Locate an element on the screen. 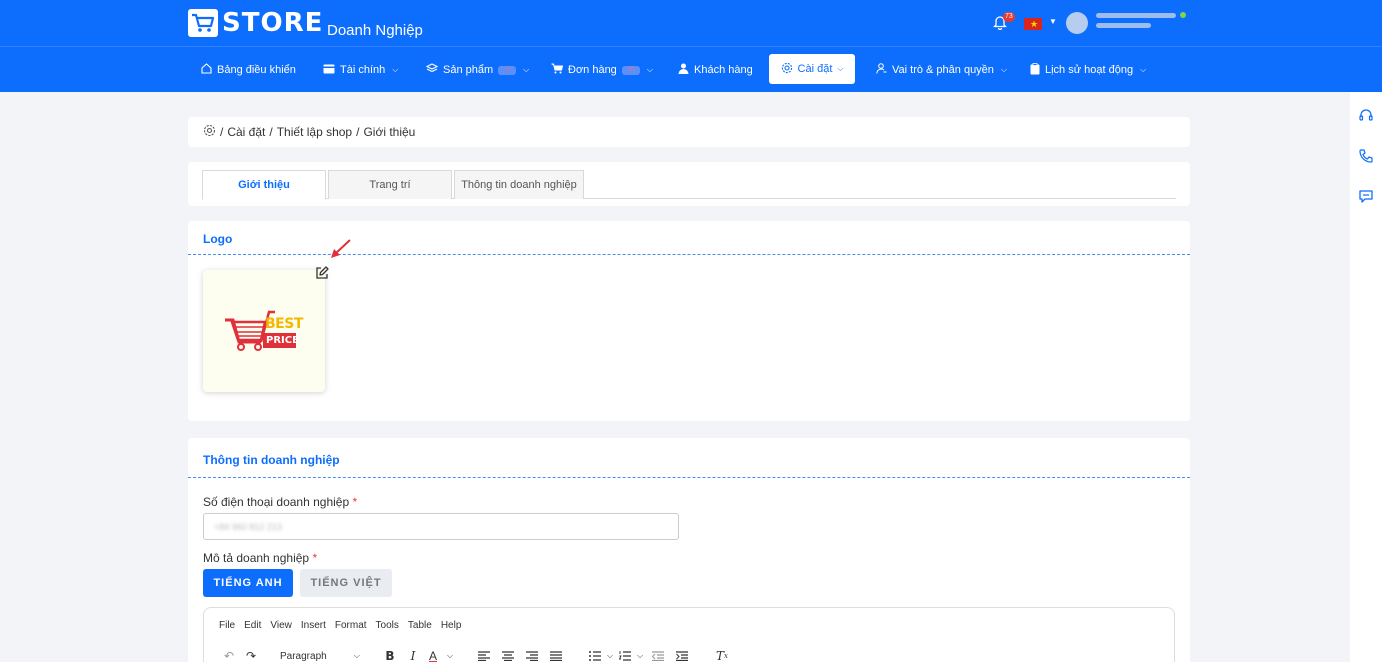  products-count-badge: 0 is located at coordinates (507, 70).